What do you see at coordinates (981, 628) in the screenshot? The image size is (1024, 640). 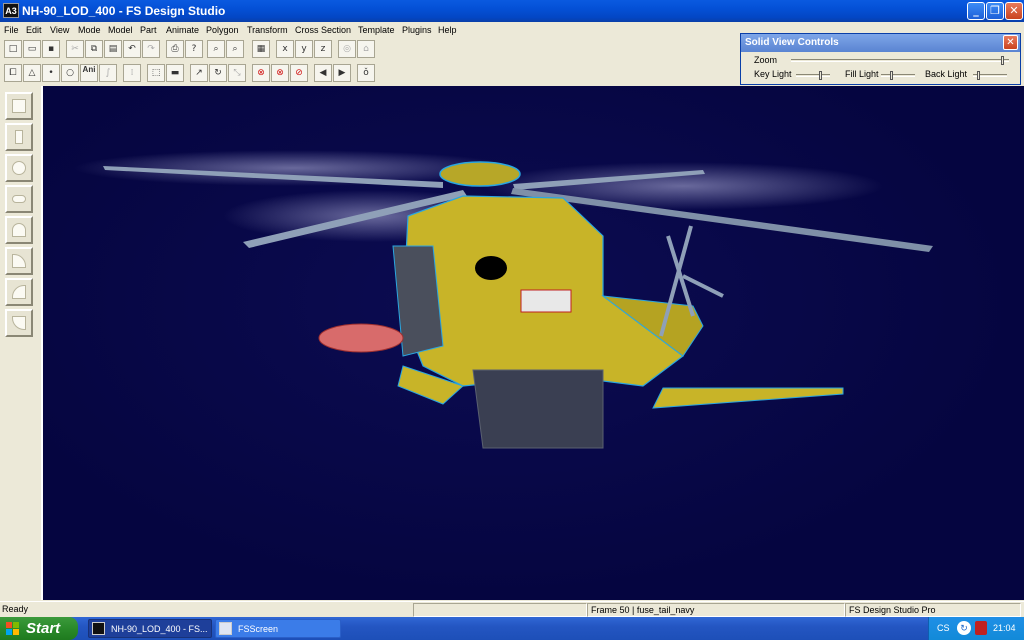 I see `shield-icon` at bounding box center [981, 628].